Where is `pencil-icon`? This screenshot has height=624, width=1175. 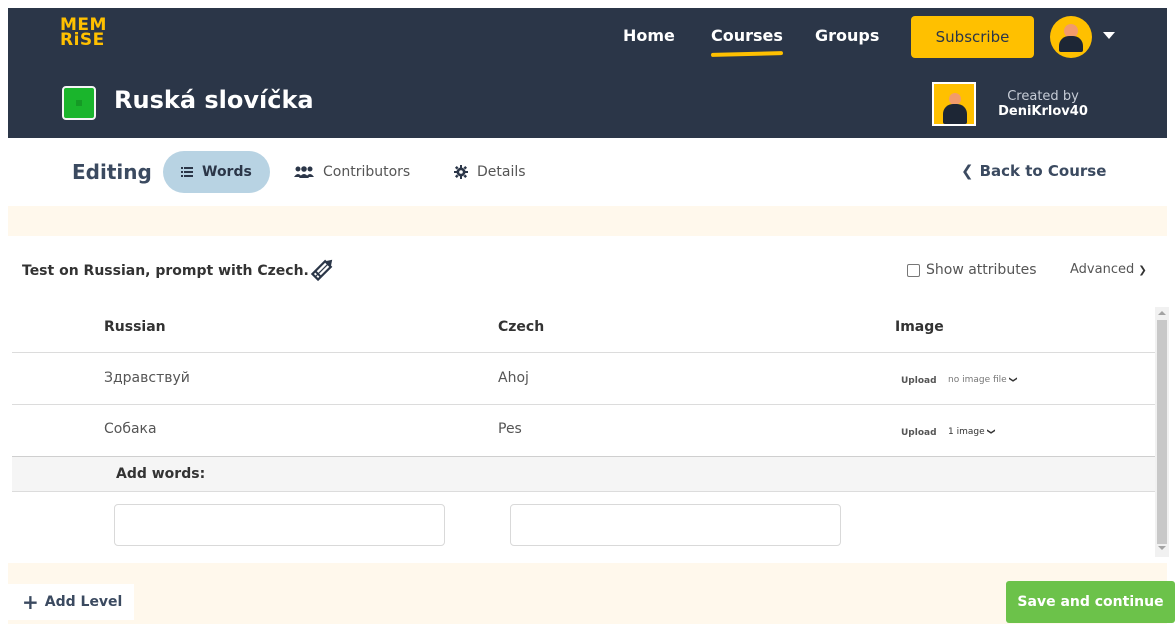
pencil-icon is located at coordinates (323, 269).